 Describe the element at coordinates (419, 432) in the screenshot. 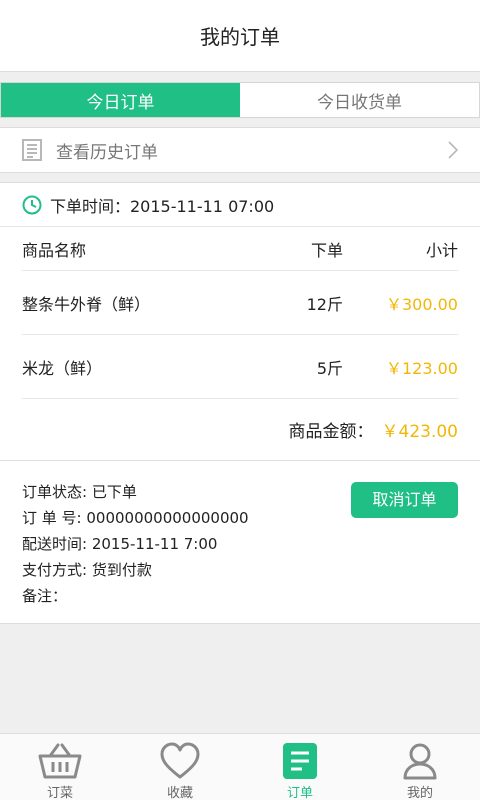

I see `total-value: ￥423.00` at that location.